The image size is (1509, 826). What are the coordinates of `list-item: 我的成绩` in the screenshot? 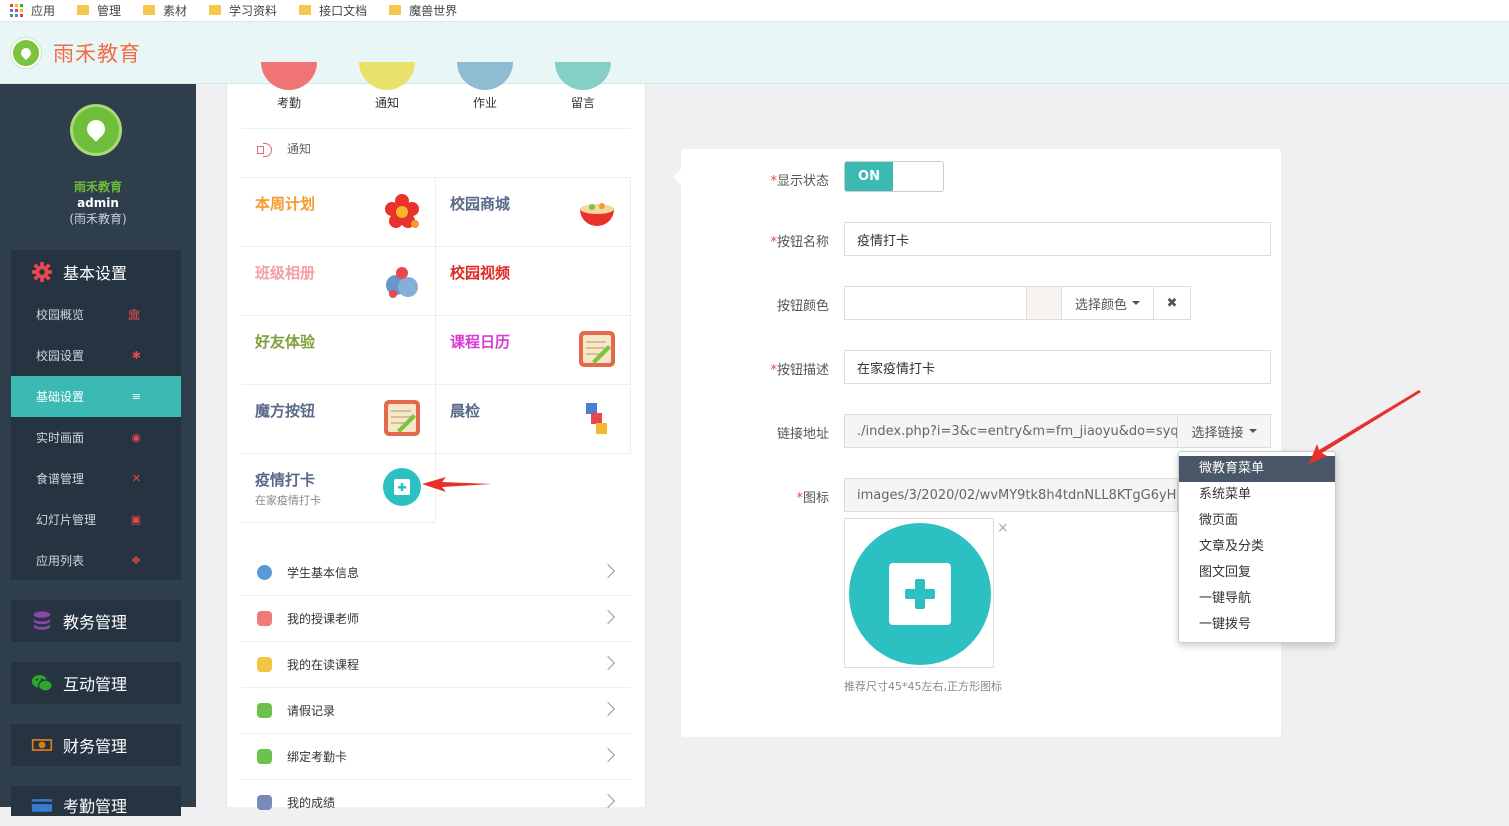 It's located at (436, 803).